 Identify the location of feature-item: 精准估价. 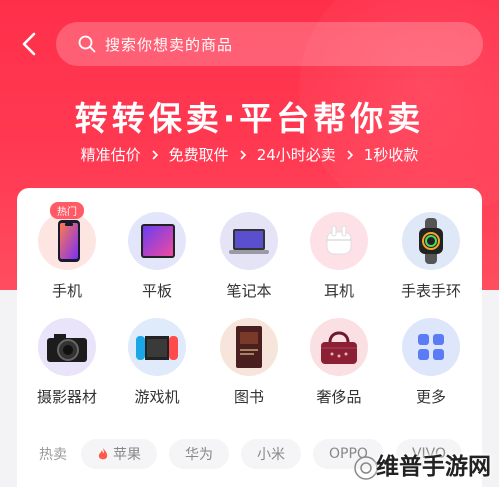
(110, 155).